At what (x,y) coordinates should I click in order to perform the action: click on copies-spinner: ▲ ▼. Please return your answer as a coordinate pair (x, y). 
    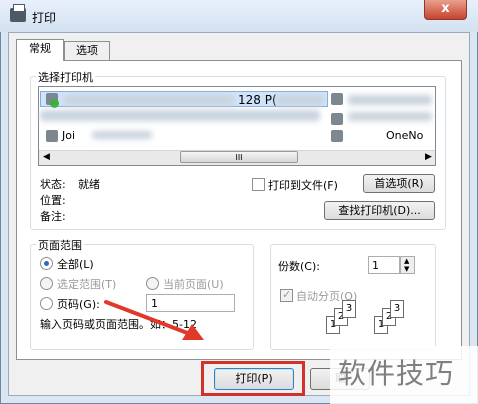
    Looking at the image, I should click on (407, 265).